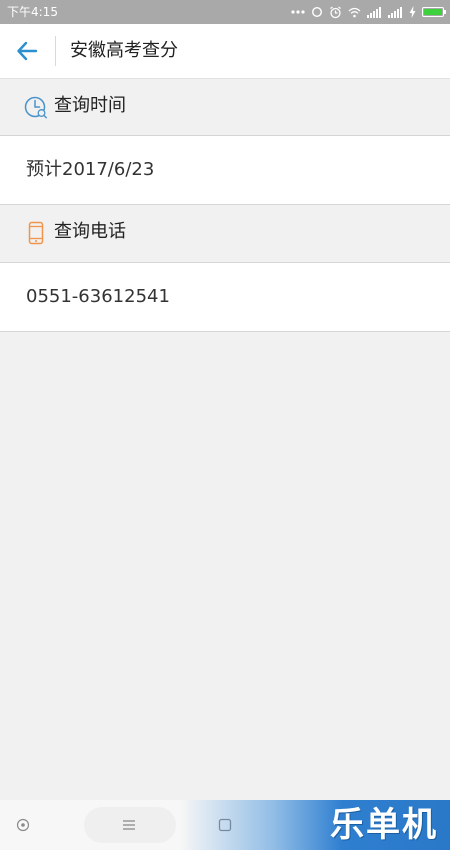  What do you see at coordinates (412, 12) in the screenshot?
I see `charging-icon` at bounding box center [412, 12].